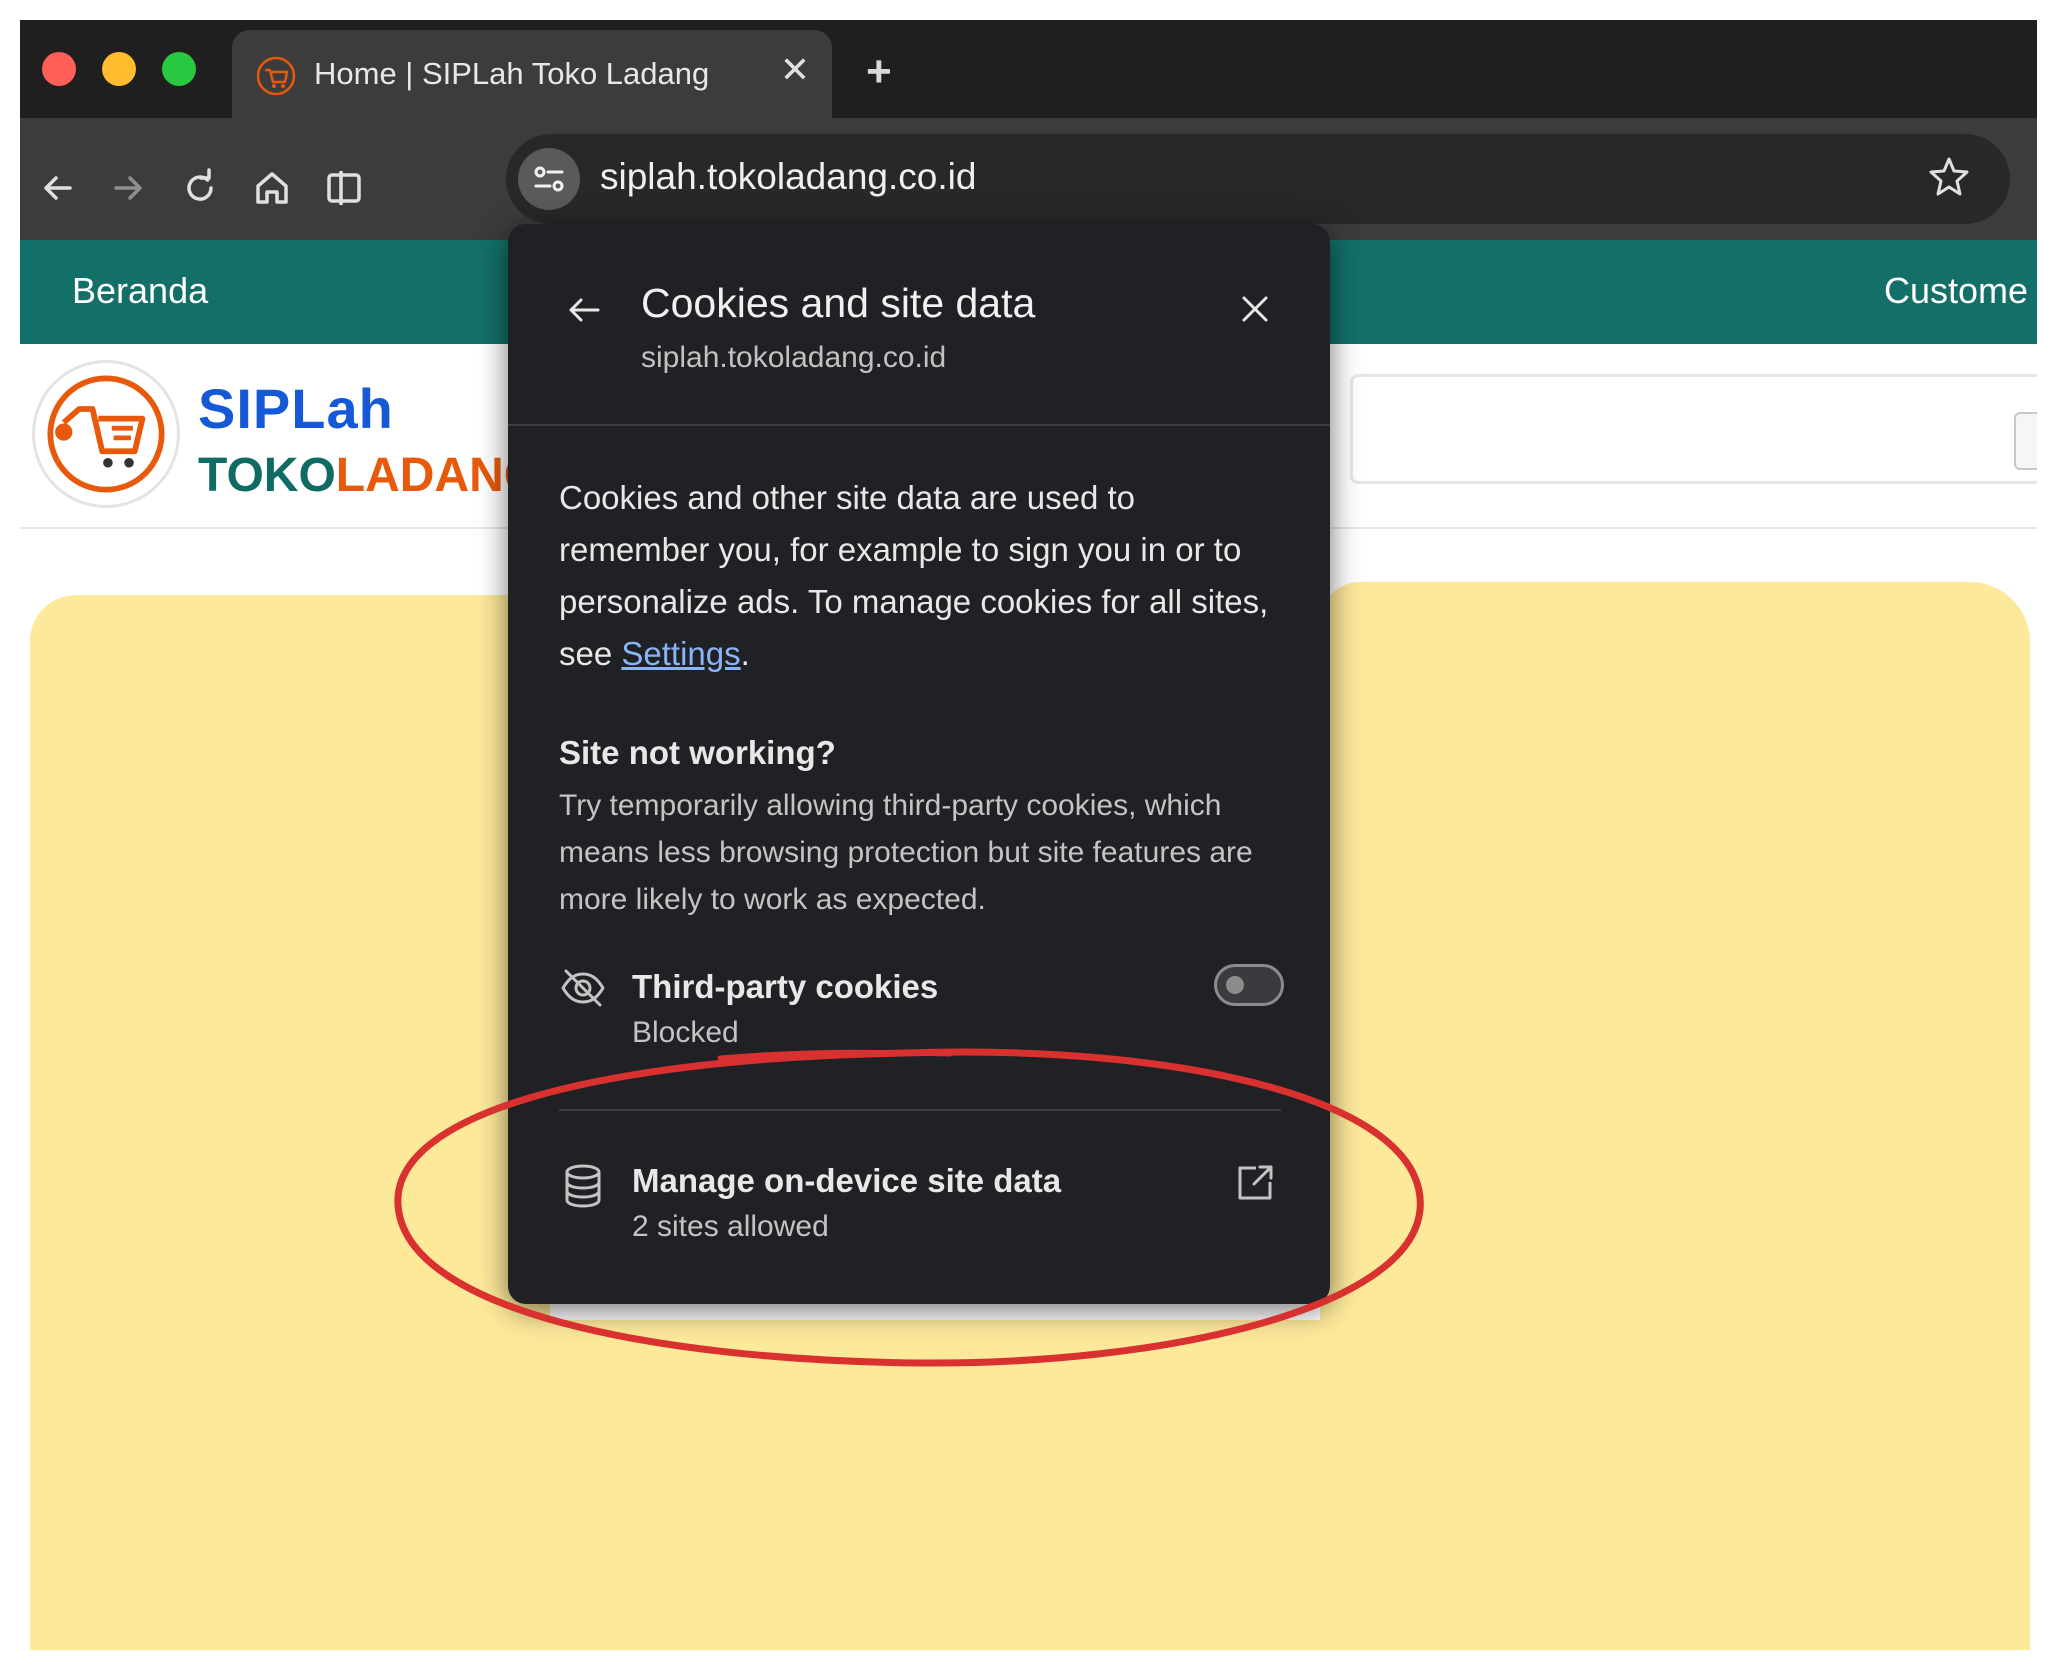 This screenshot has width=2057, height=1668. I want to click on third-party-cookies-label: Third-party cookies, so click(785, 986).